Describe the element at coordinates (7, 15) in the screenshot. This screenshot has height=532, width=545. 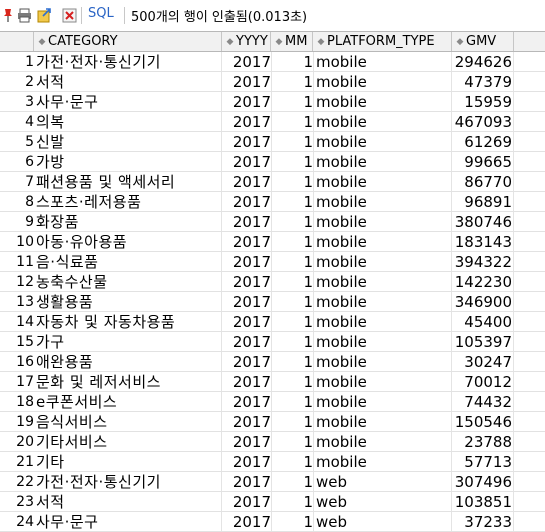
I see `pin-icon` at that location.